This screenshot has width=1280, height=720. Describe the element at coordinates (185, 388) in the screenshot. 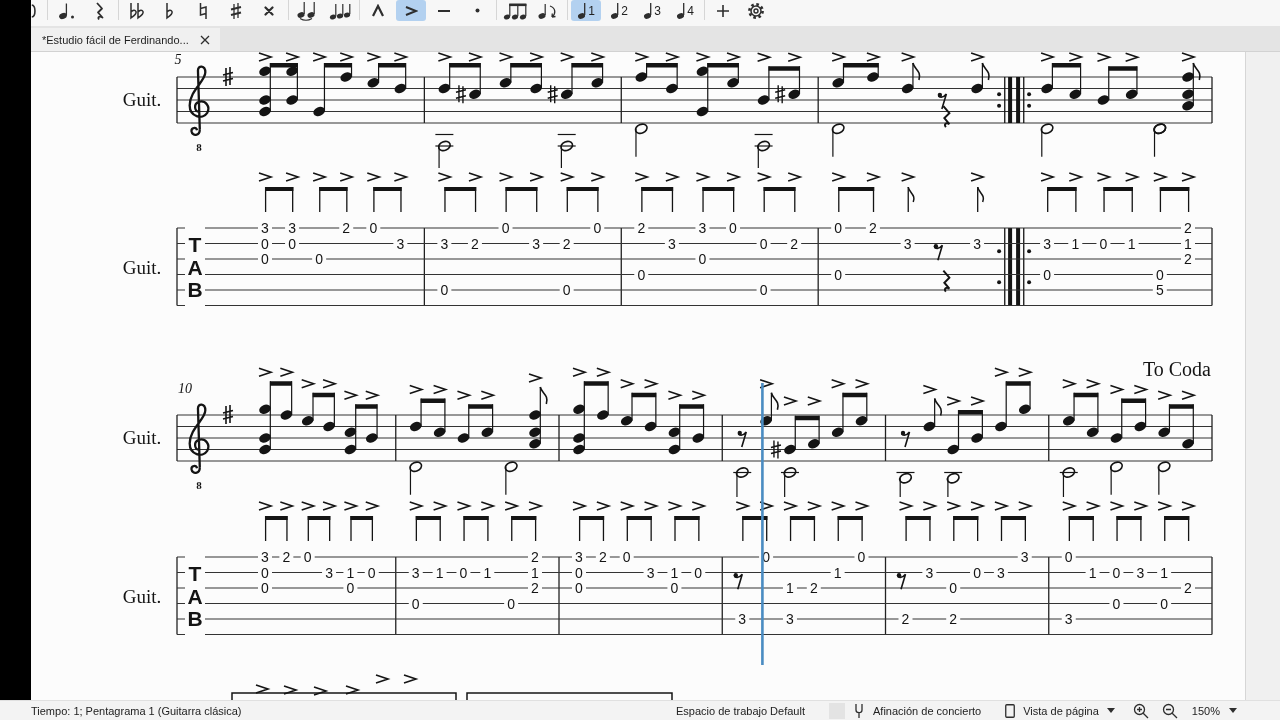

I see `measure-number: 10` at that location.